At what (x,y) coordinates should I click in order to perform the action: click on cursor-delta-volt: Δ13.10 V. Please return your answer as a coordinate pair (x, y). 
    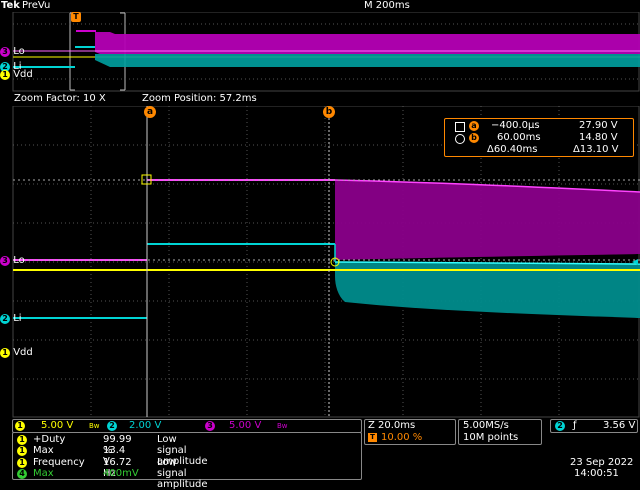
    Looking at the image, I should click on (596, 149).